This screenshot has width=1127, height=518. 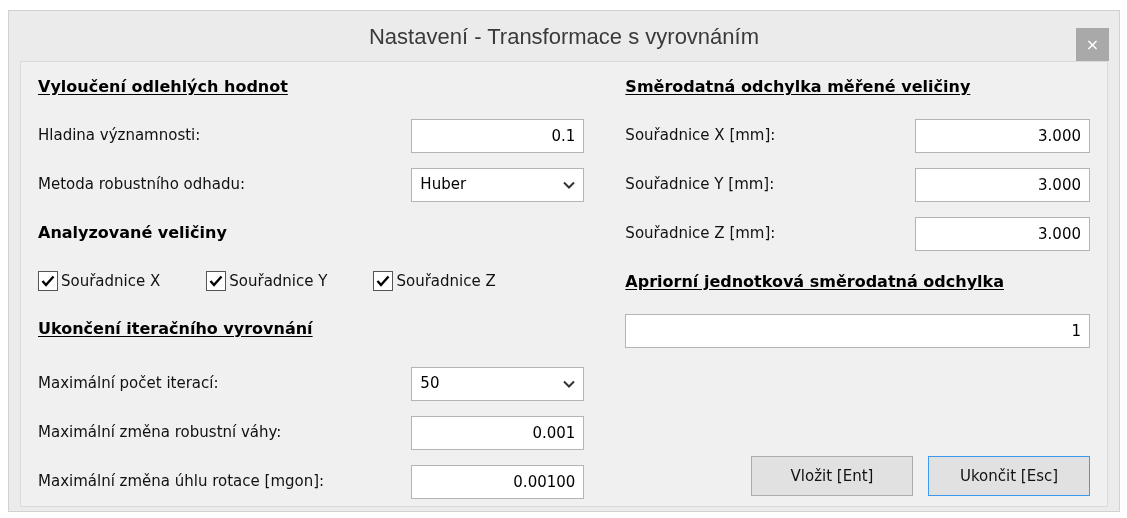 What do you see at coordinates (832, 476) in the screenshot?
I see `dialog-button: Vložit [Ent]` at bounding box center [832, 476].